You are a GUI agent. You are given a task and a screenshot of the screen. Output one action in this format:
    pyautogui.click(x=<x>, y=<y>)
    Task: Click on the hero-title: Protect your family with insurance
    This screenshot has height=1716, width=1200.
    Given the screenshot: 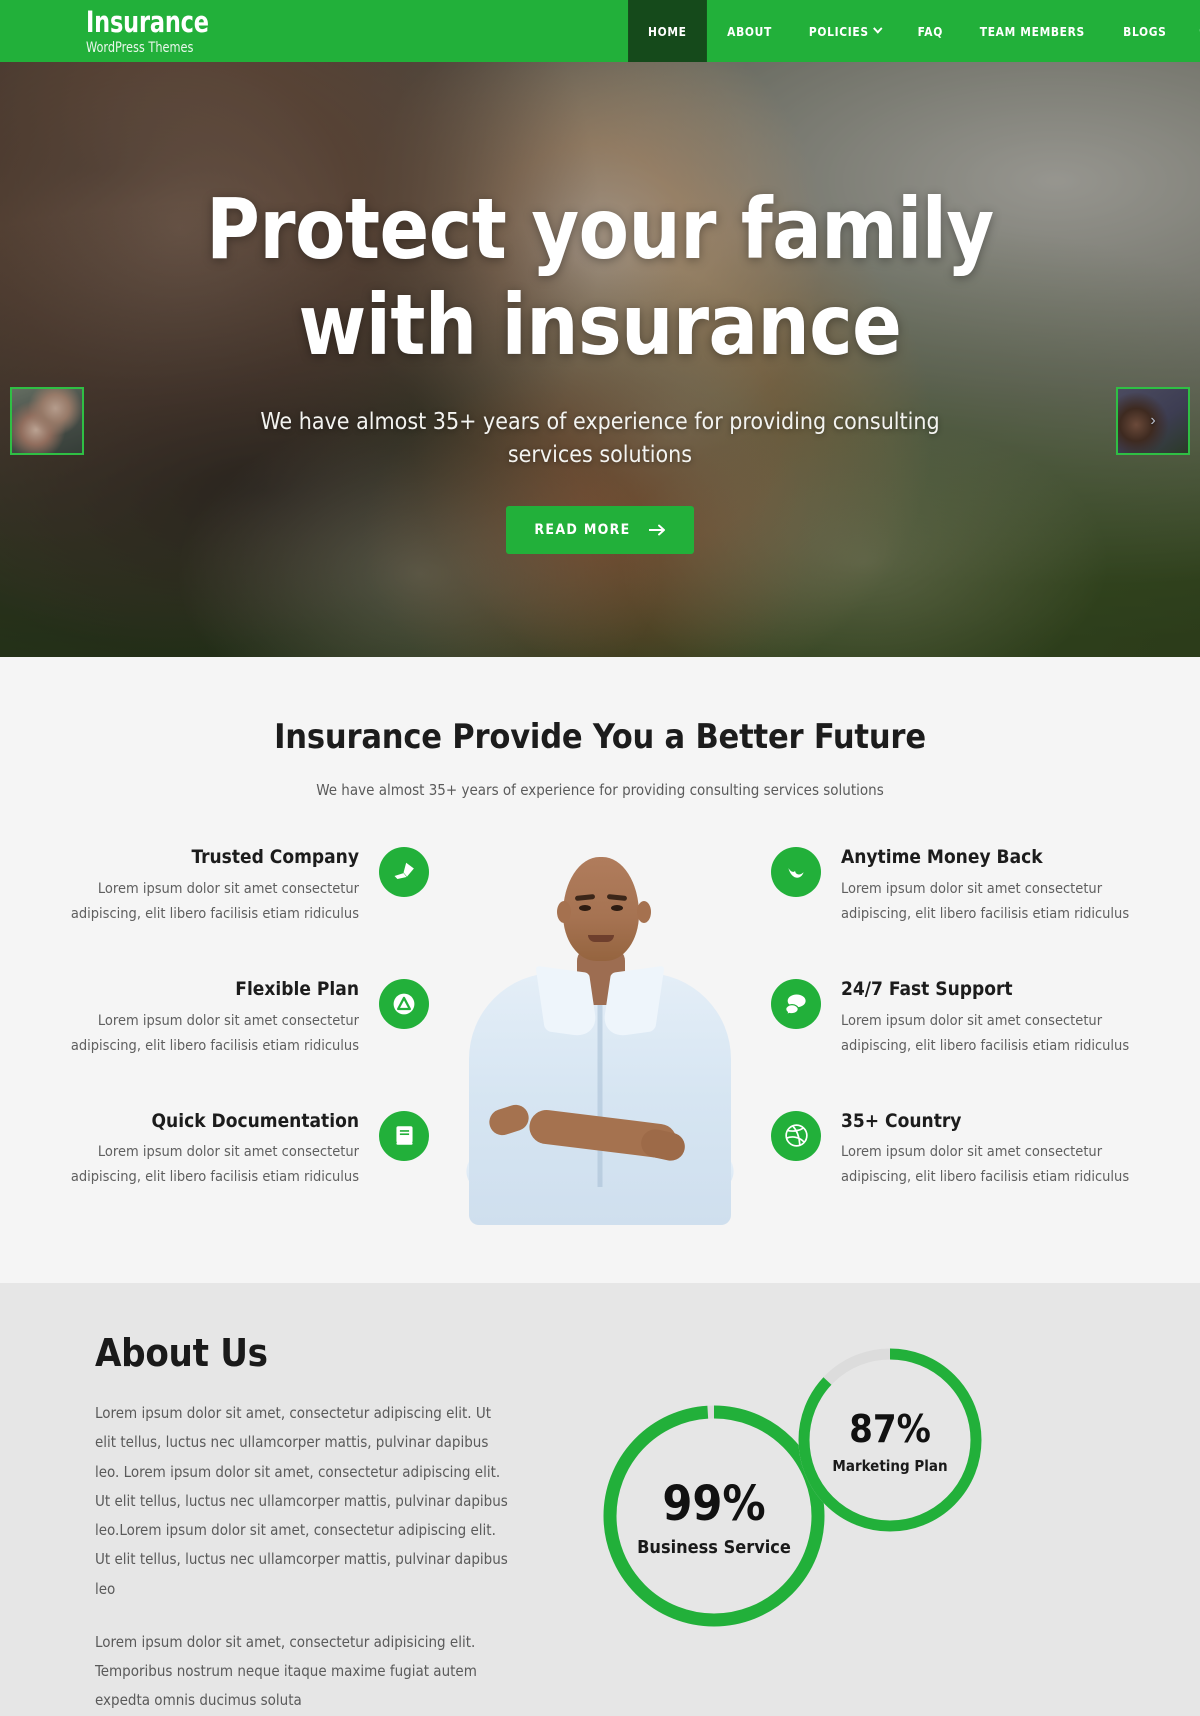 What is the action you would take?
    pyautogui.click(x=600, y=277)
    